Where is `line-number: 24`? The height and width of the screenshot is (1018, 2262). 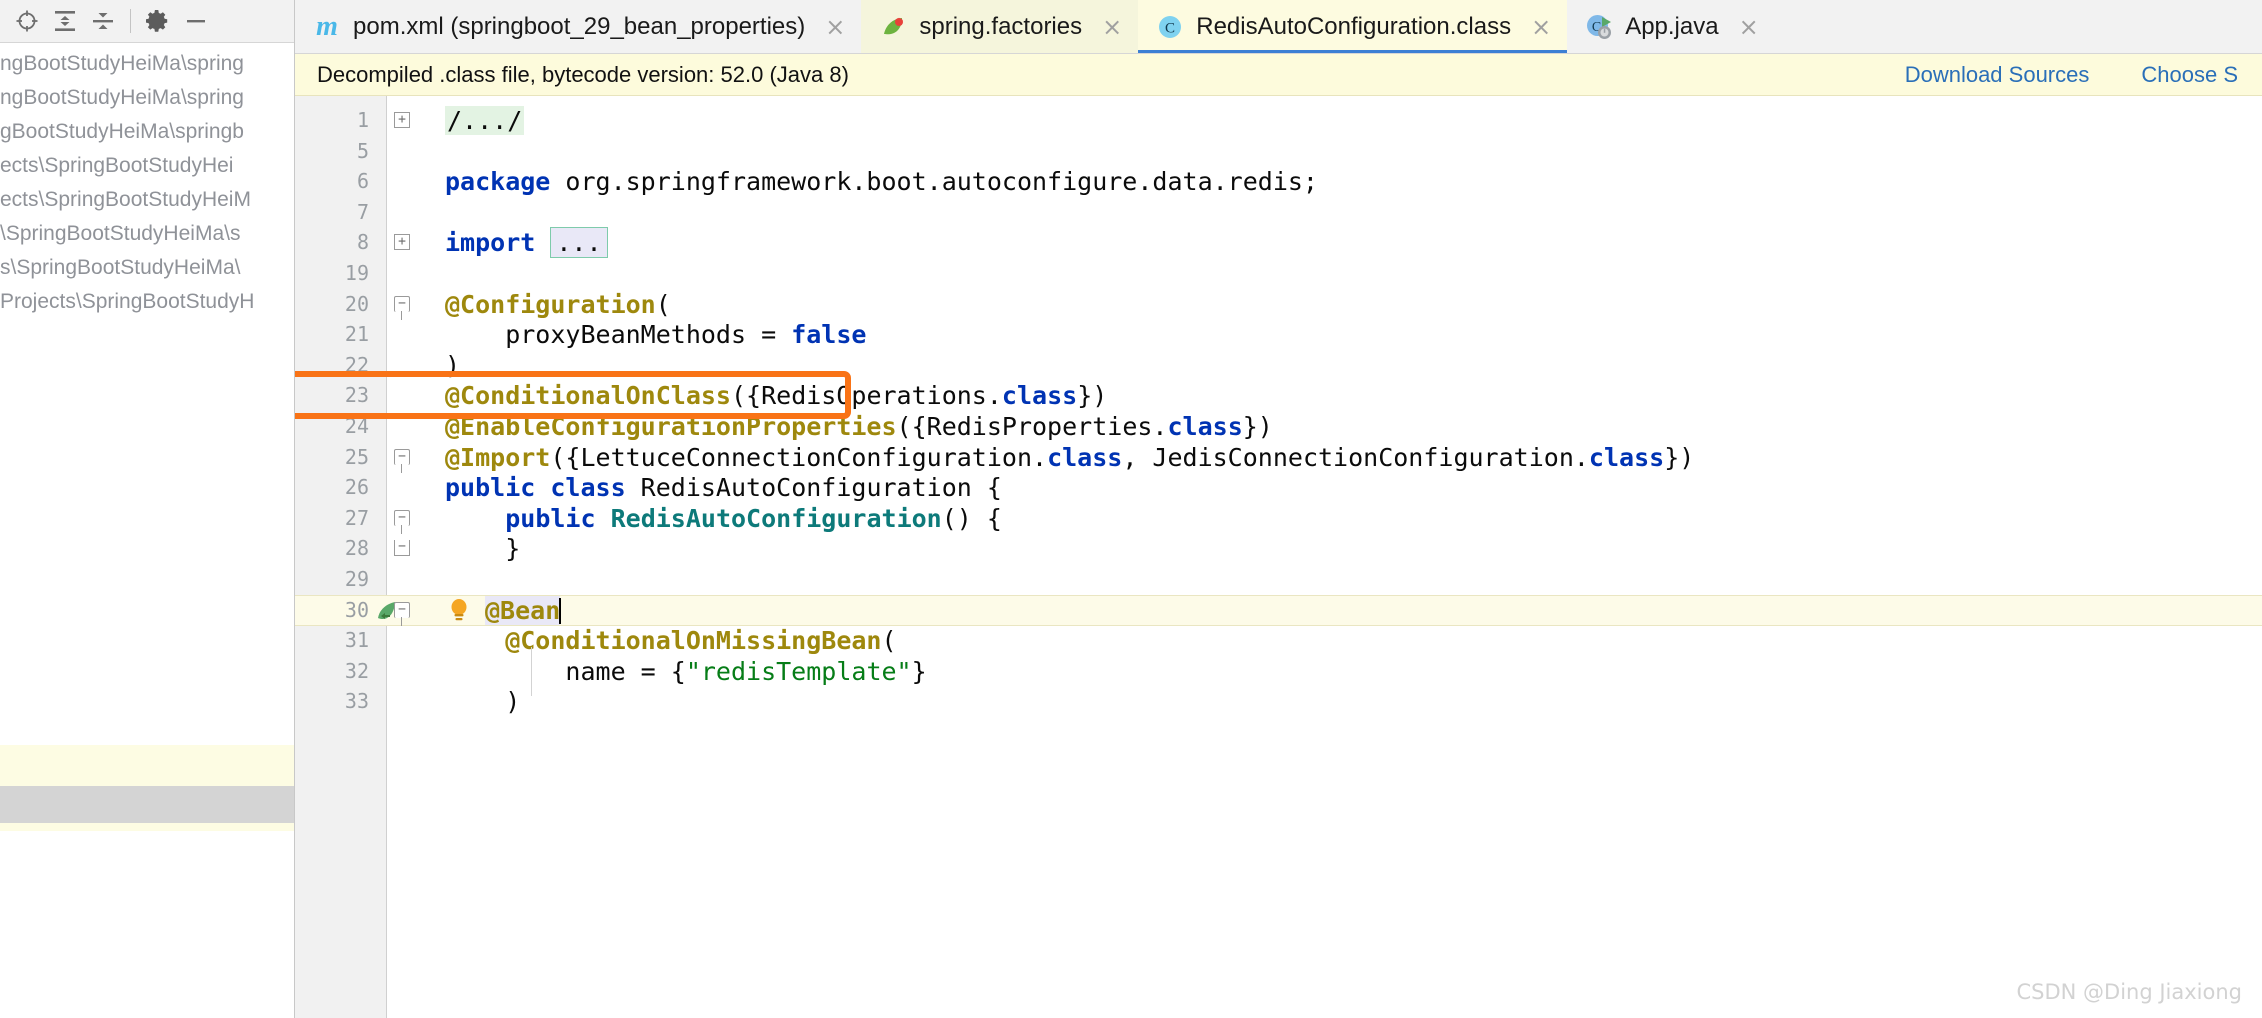 line-number: 24 is located at coordinates (356, 426).